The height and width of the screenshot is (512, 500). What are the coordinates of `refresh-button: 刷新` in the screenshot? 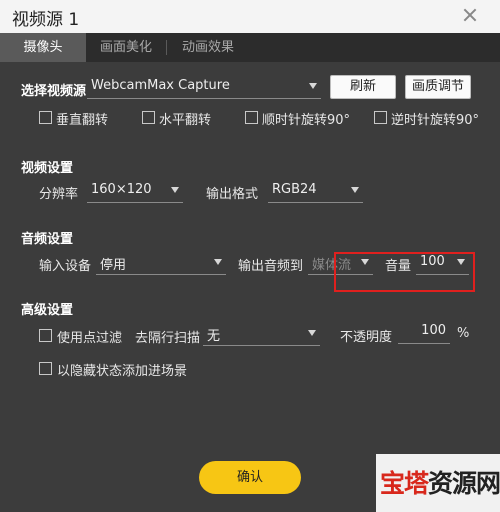 It's located at (363, 87).